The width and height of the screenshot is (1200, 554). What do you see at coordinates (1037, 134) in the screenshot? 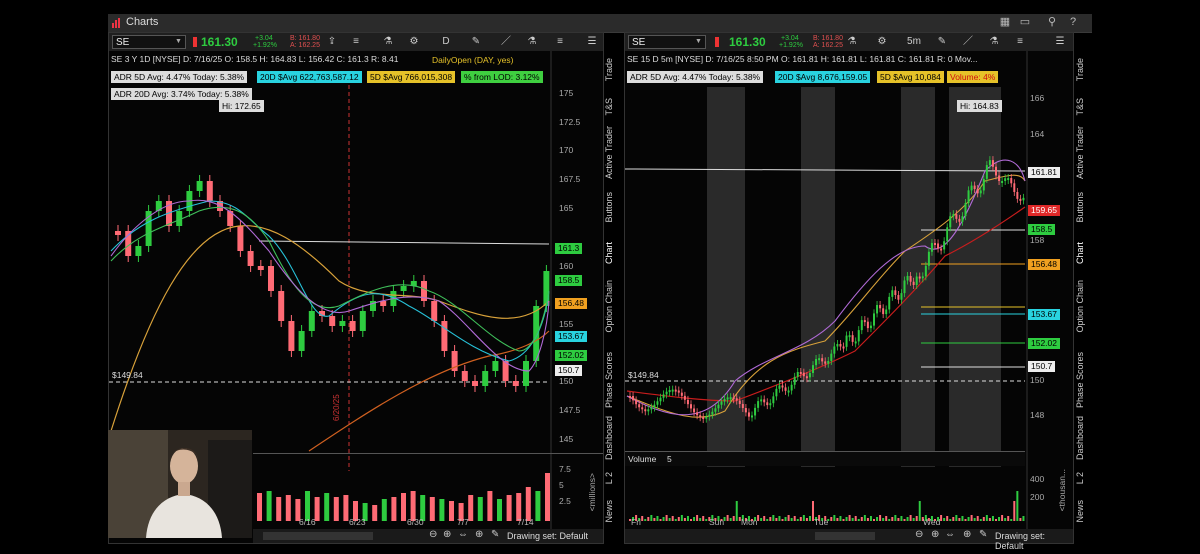
I see `right-ytick: 164` at bounding box center [1037, 134].